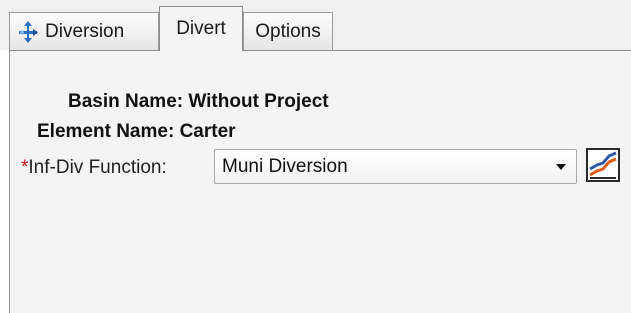  What do you see at coordinates (258, 101) in the screenshot?
I see `basin-name-value: Without Project` at bounding box center [258, 101].